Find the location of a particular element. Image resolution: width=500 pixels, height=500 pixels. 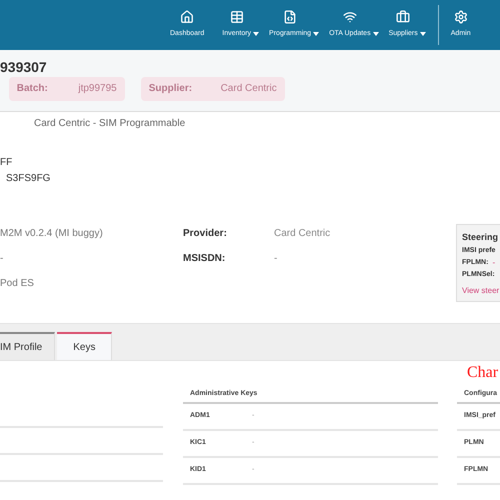

detail-value: Card Centric is located at coordinates (302, 234).